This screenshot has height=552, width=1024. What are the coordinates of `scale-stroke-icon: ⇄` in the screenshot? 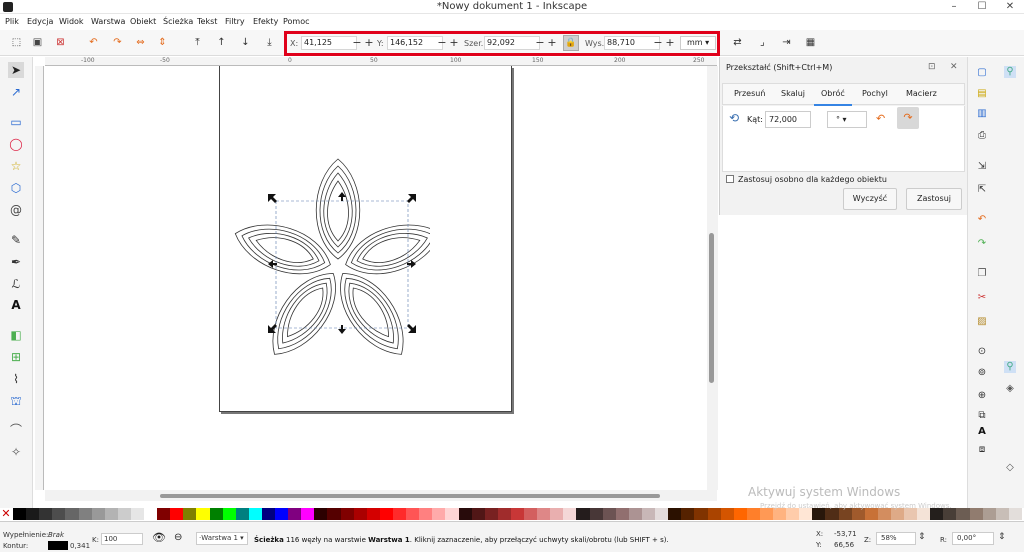 It's located at (737, 42).